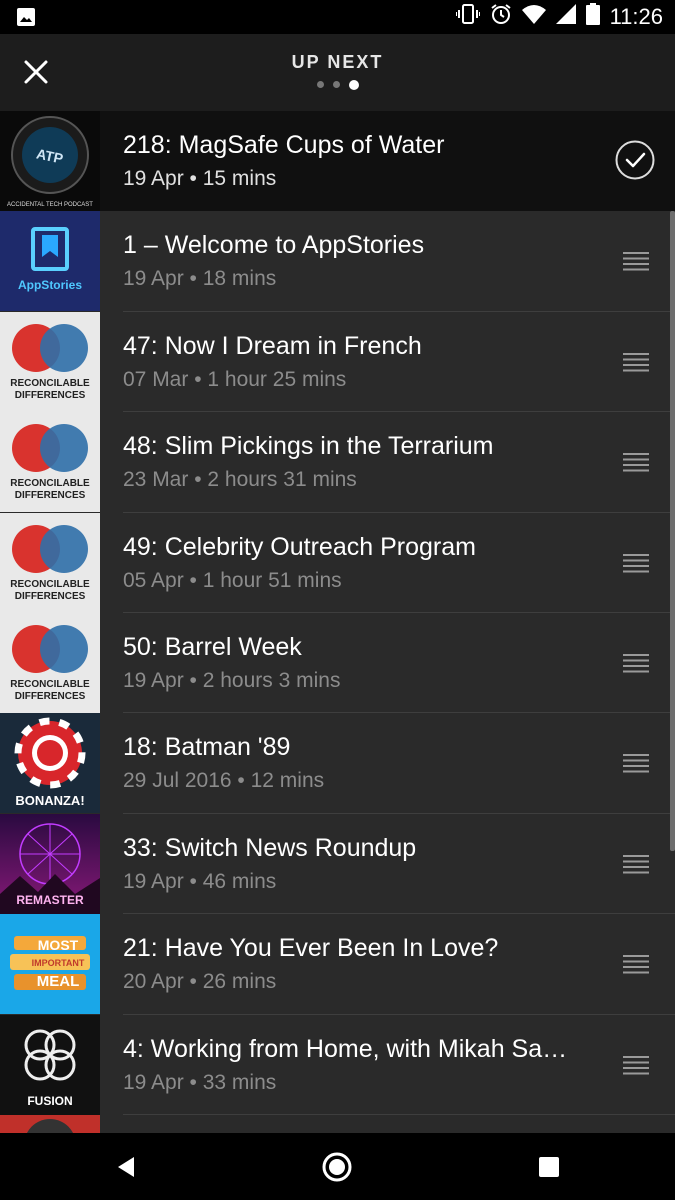  I want to click on home-button, so click(337, 1167).